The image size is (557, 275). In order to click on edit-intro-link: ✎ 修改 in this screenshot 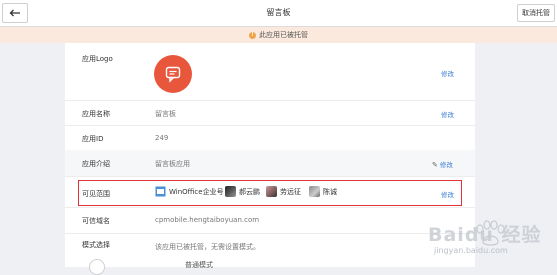, I will do `click(442, 164)`.